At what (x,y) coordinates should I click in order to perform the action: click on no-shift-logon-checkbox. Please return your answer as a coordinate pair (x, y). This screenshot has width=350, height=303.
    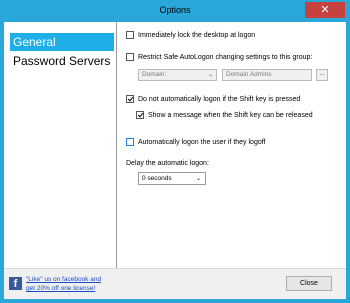
    Looking at the image, I should click on (130, 99).